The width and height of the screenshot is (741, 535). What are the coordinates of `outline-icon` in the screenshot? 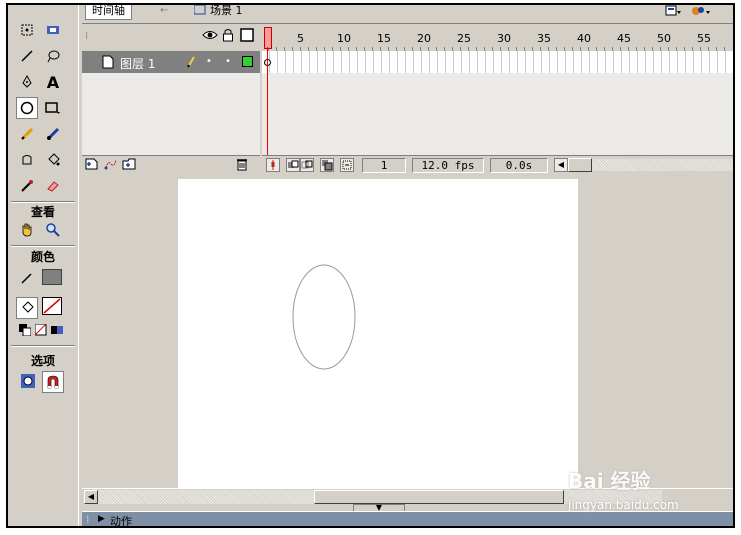 It's located at (247, 36).